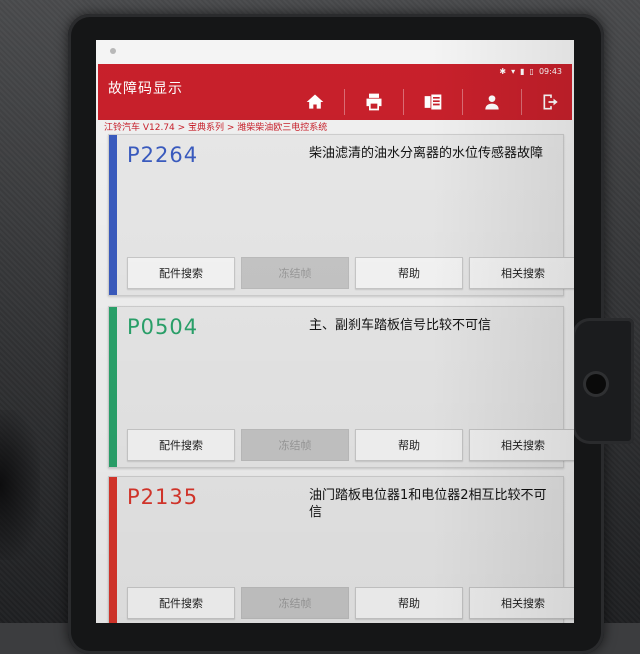 The image size is (640, 654). Describe the element at coordinates (163, 327) in the screenshot. I see `fault-code: P0504` at that location.